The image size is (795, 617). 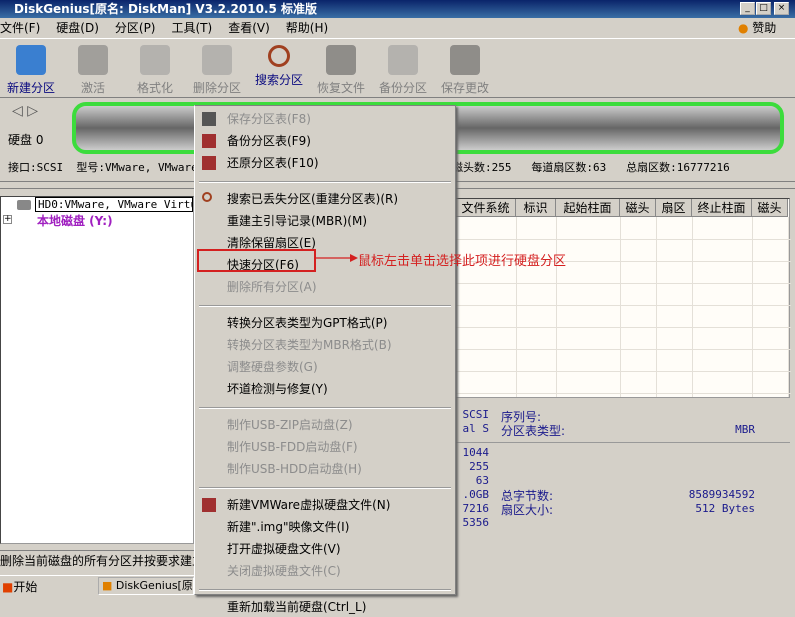 I want to click on context-menu-item: 备份分区表(F9), so click(x=269, y=141).